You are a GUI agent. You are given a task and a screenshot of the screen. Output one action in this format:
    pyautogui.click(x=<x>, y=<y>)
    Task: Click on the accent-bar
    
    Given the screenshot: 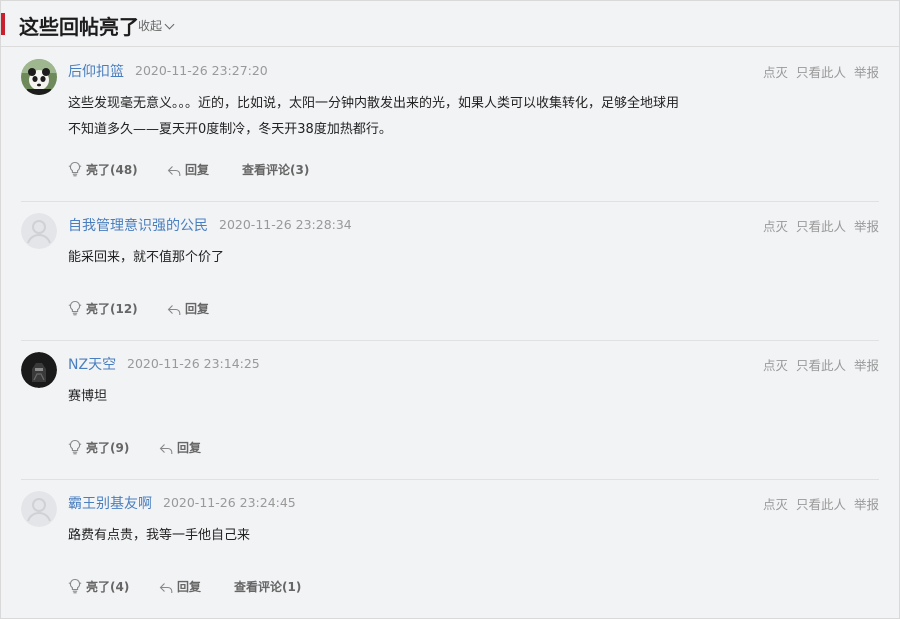 What is the action you would take?
    pyautogui.click(x=3, y=24)
    